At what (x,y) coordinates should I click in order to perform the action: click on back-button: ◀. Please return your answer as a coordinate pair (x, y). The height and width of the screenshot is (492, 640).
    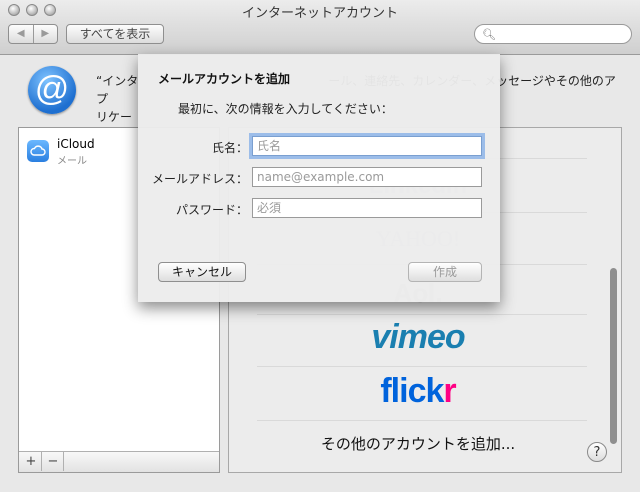
    Looking at the image, I should click on (21, 34).